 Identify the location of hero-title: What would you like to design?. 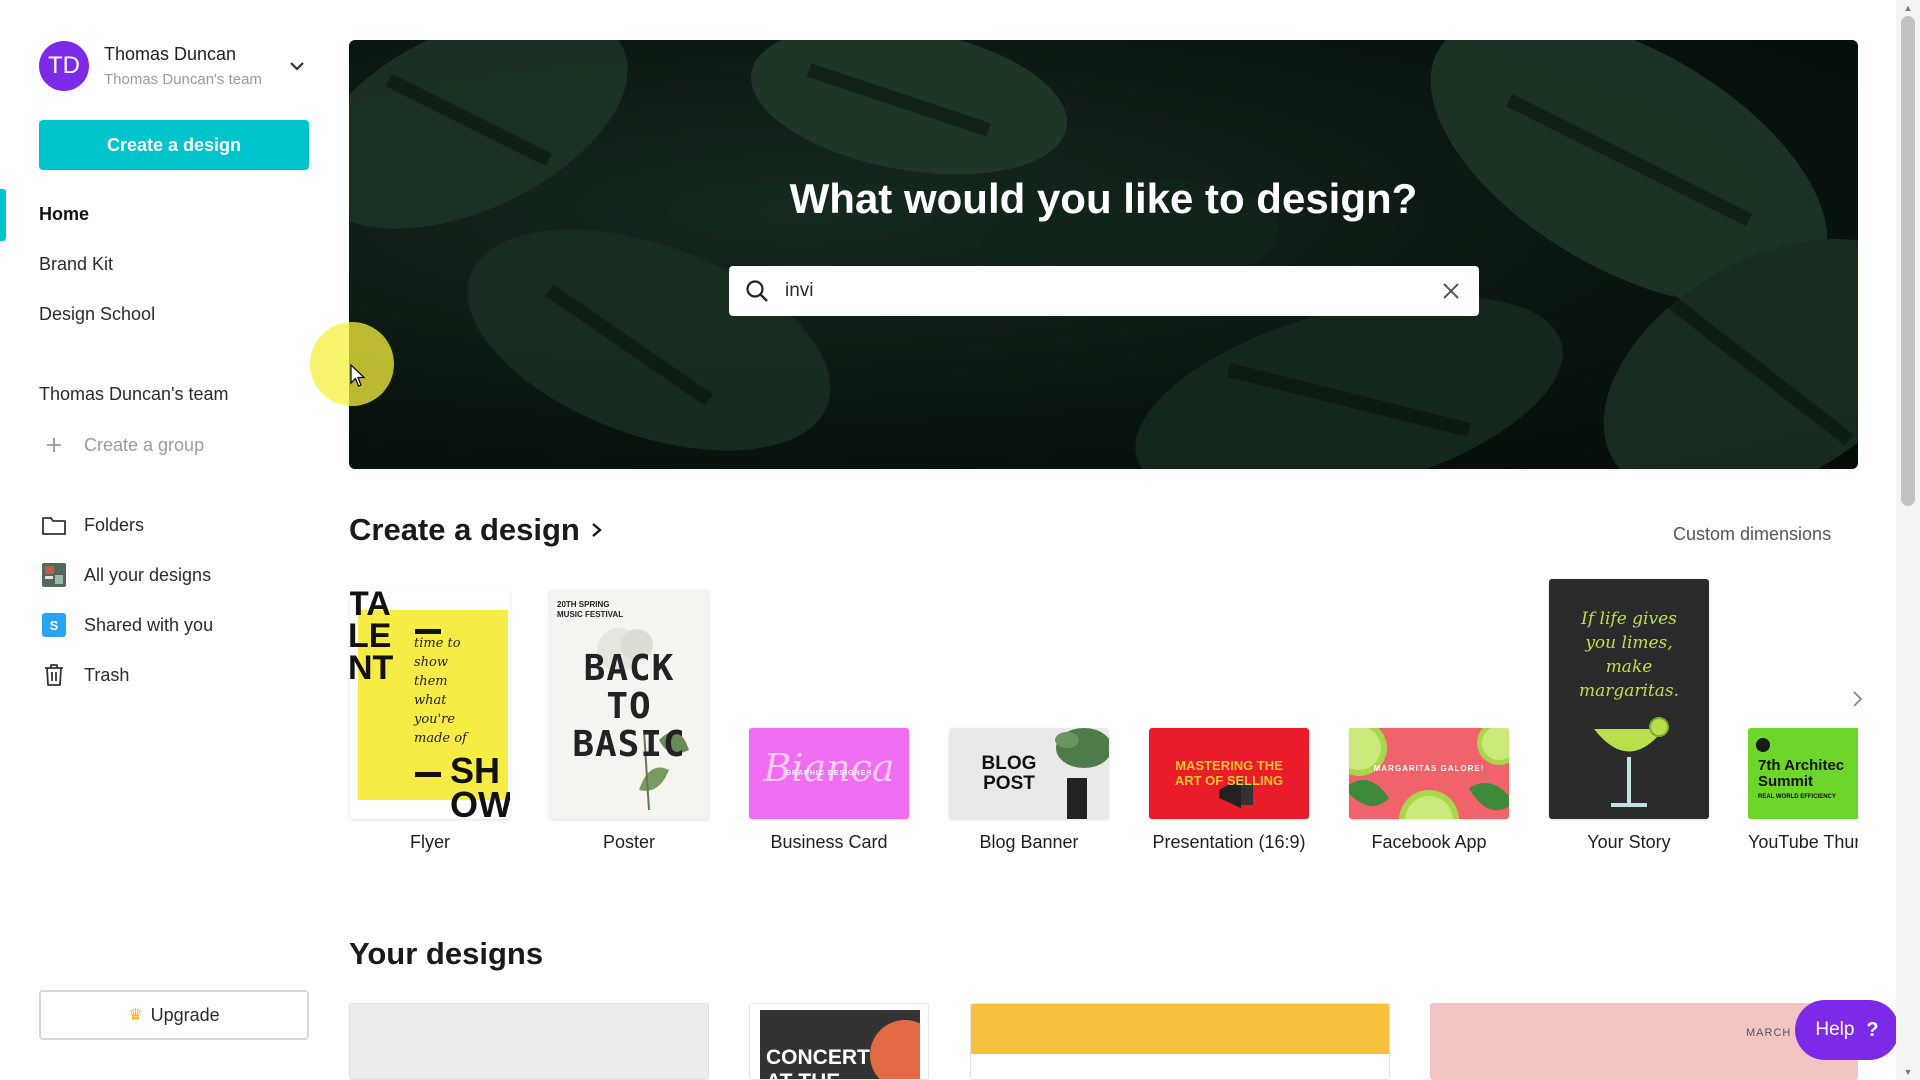
(1103, 198).